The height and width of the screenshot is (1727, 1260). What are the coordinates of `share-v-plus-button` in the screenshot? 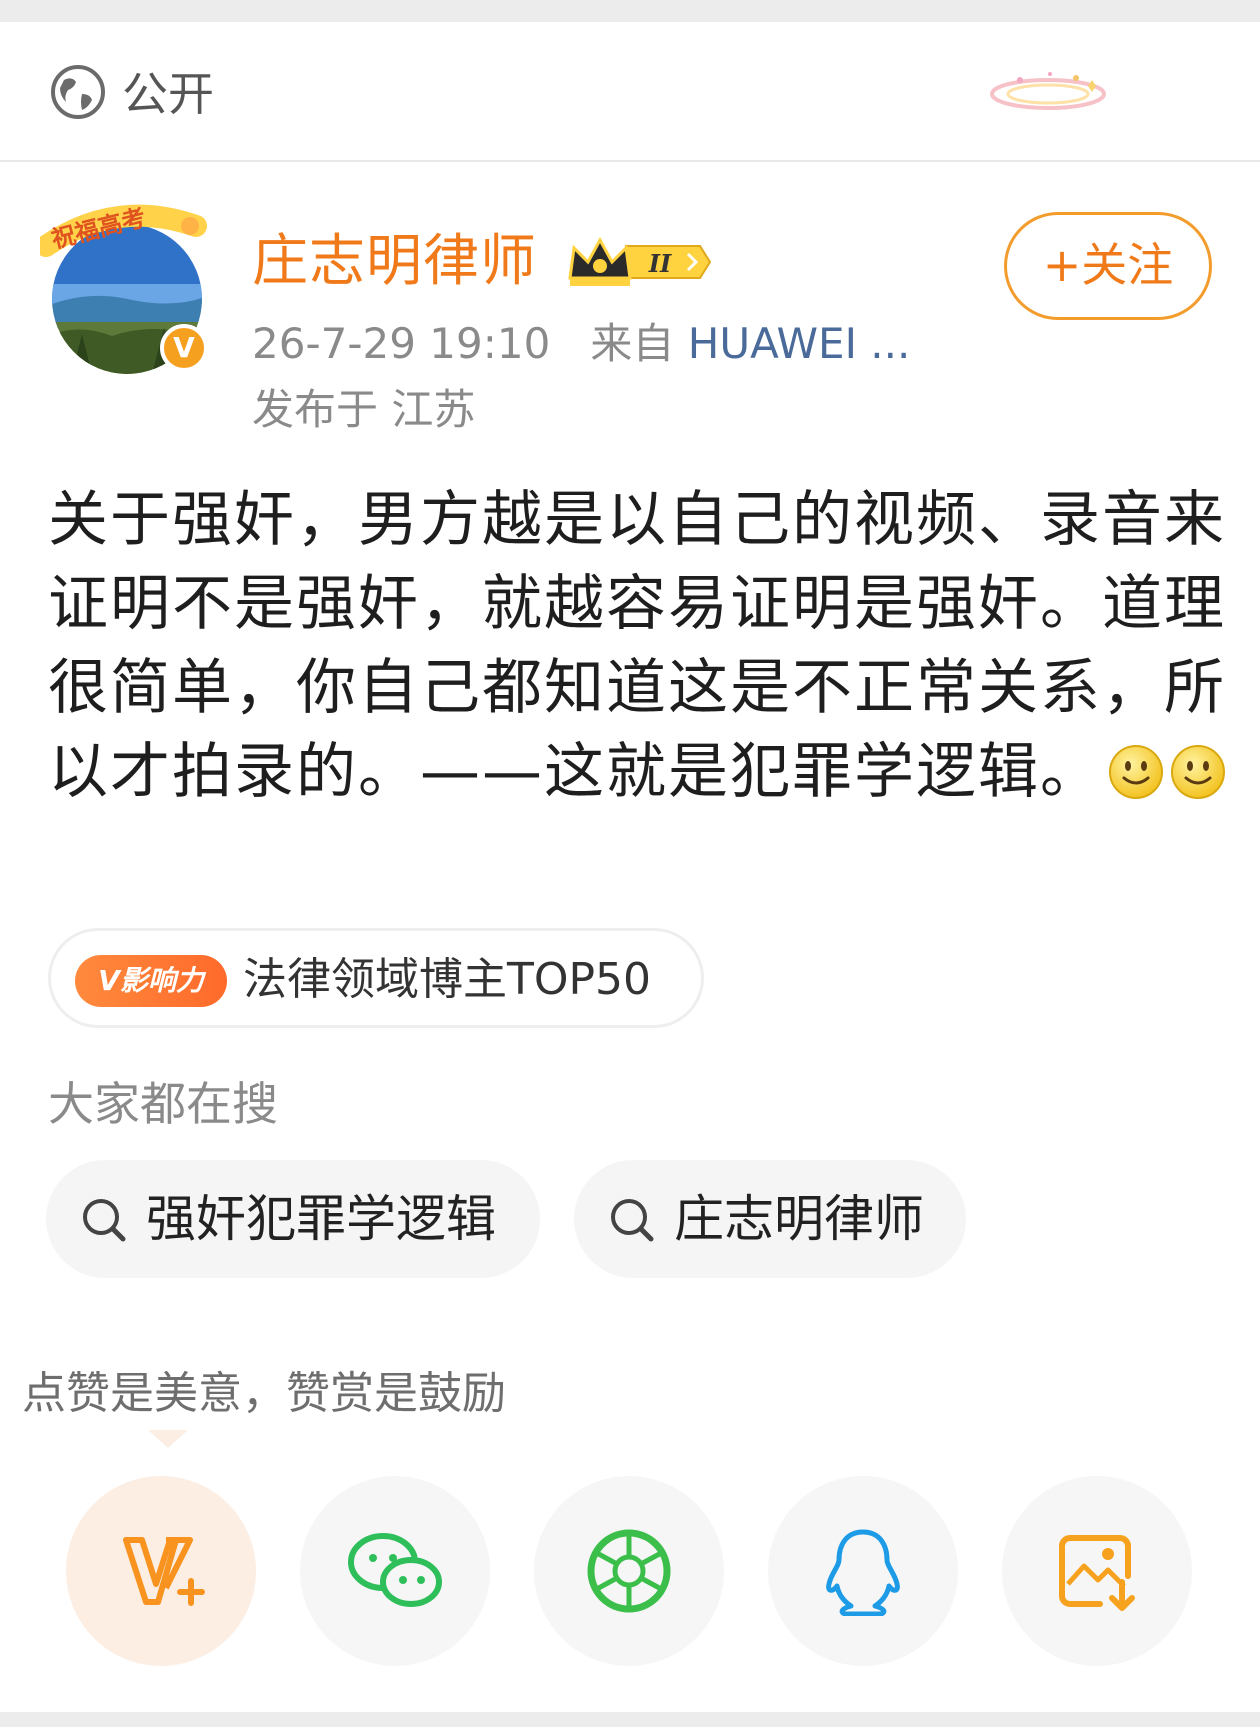 It's located at (161, 1571).